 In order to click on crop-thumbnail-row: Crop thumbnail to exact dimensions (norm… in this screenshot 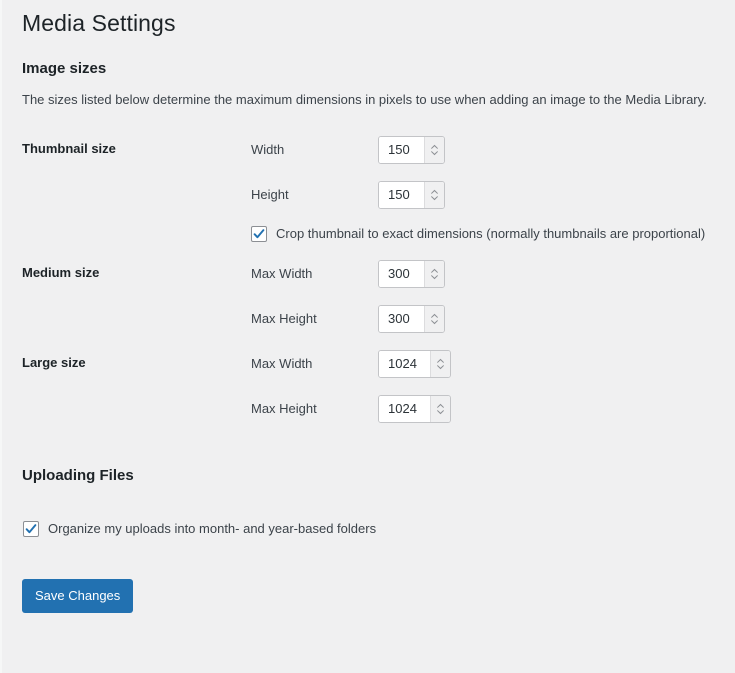, I will do `click(483, 234)`.